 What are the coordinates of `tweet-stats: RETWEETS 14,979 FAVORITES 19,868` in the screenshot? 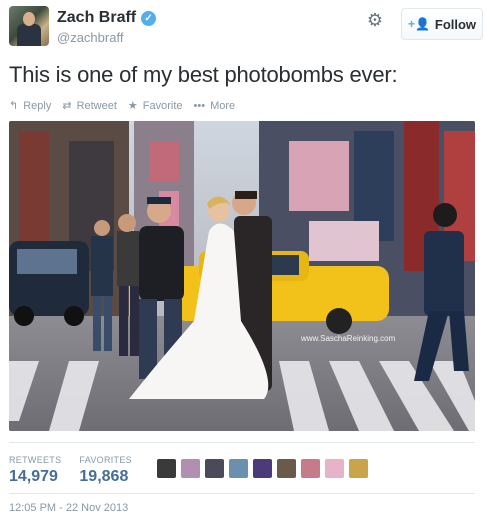 It's located at (79, 470).